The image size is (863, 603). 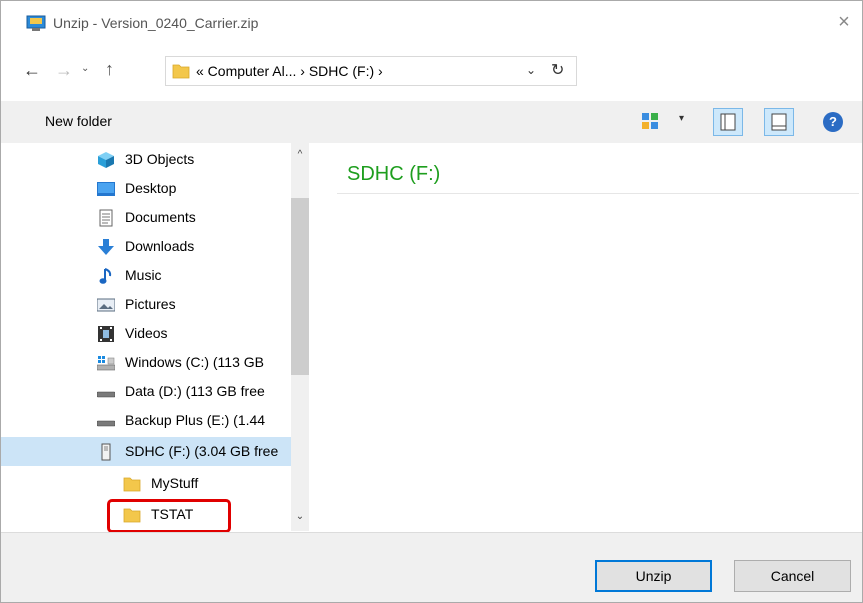 I want to click on tree-item-data-drive: Data (D:) (113 GB free, so click(x=146, y=391).